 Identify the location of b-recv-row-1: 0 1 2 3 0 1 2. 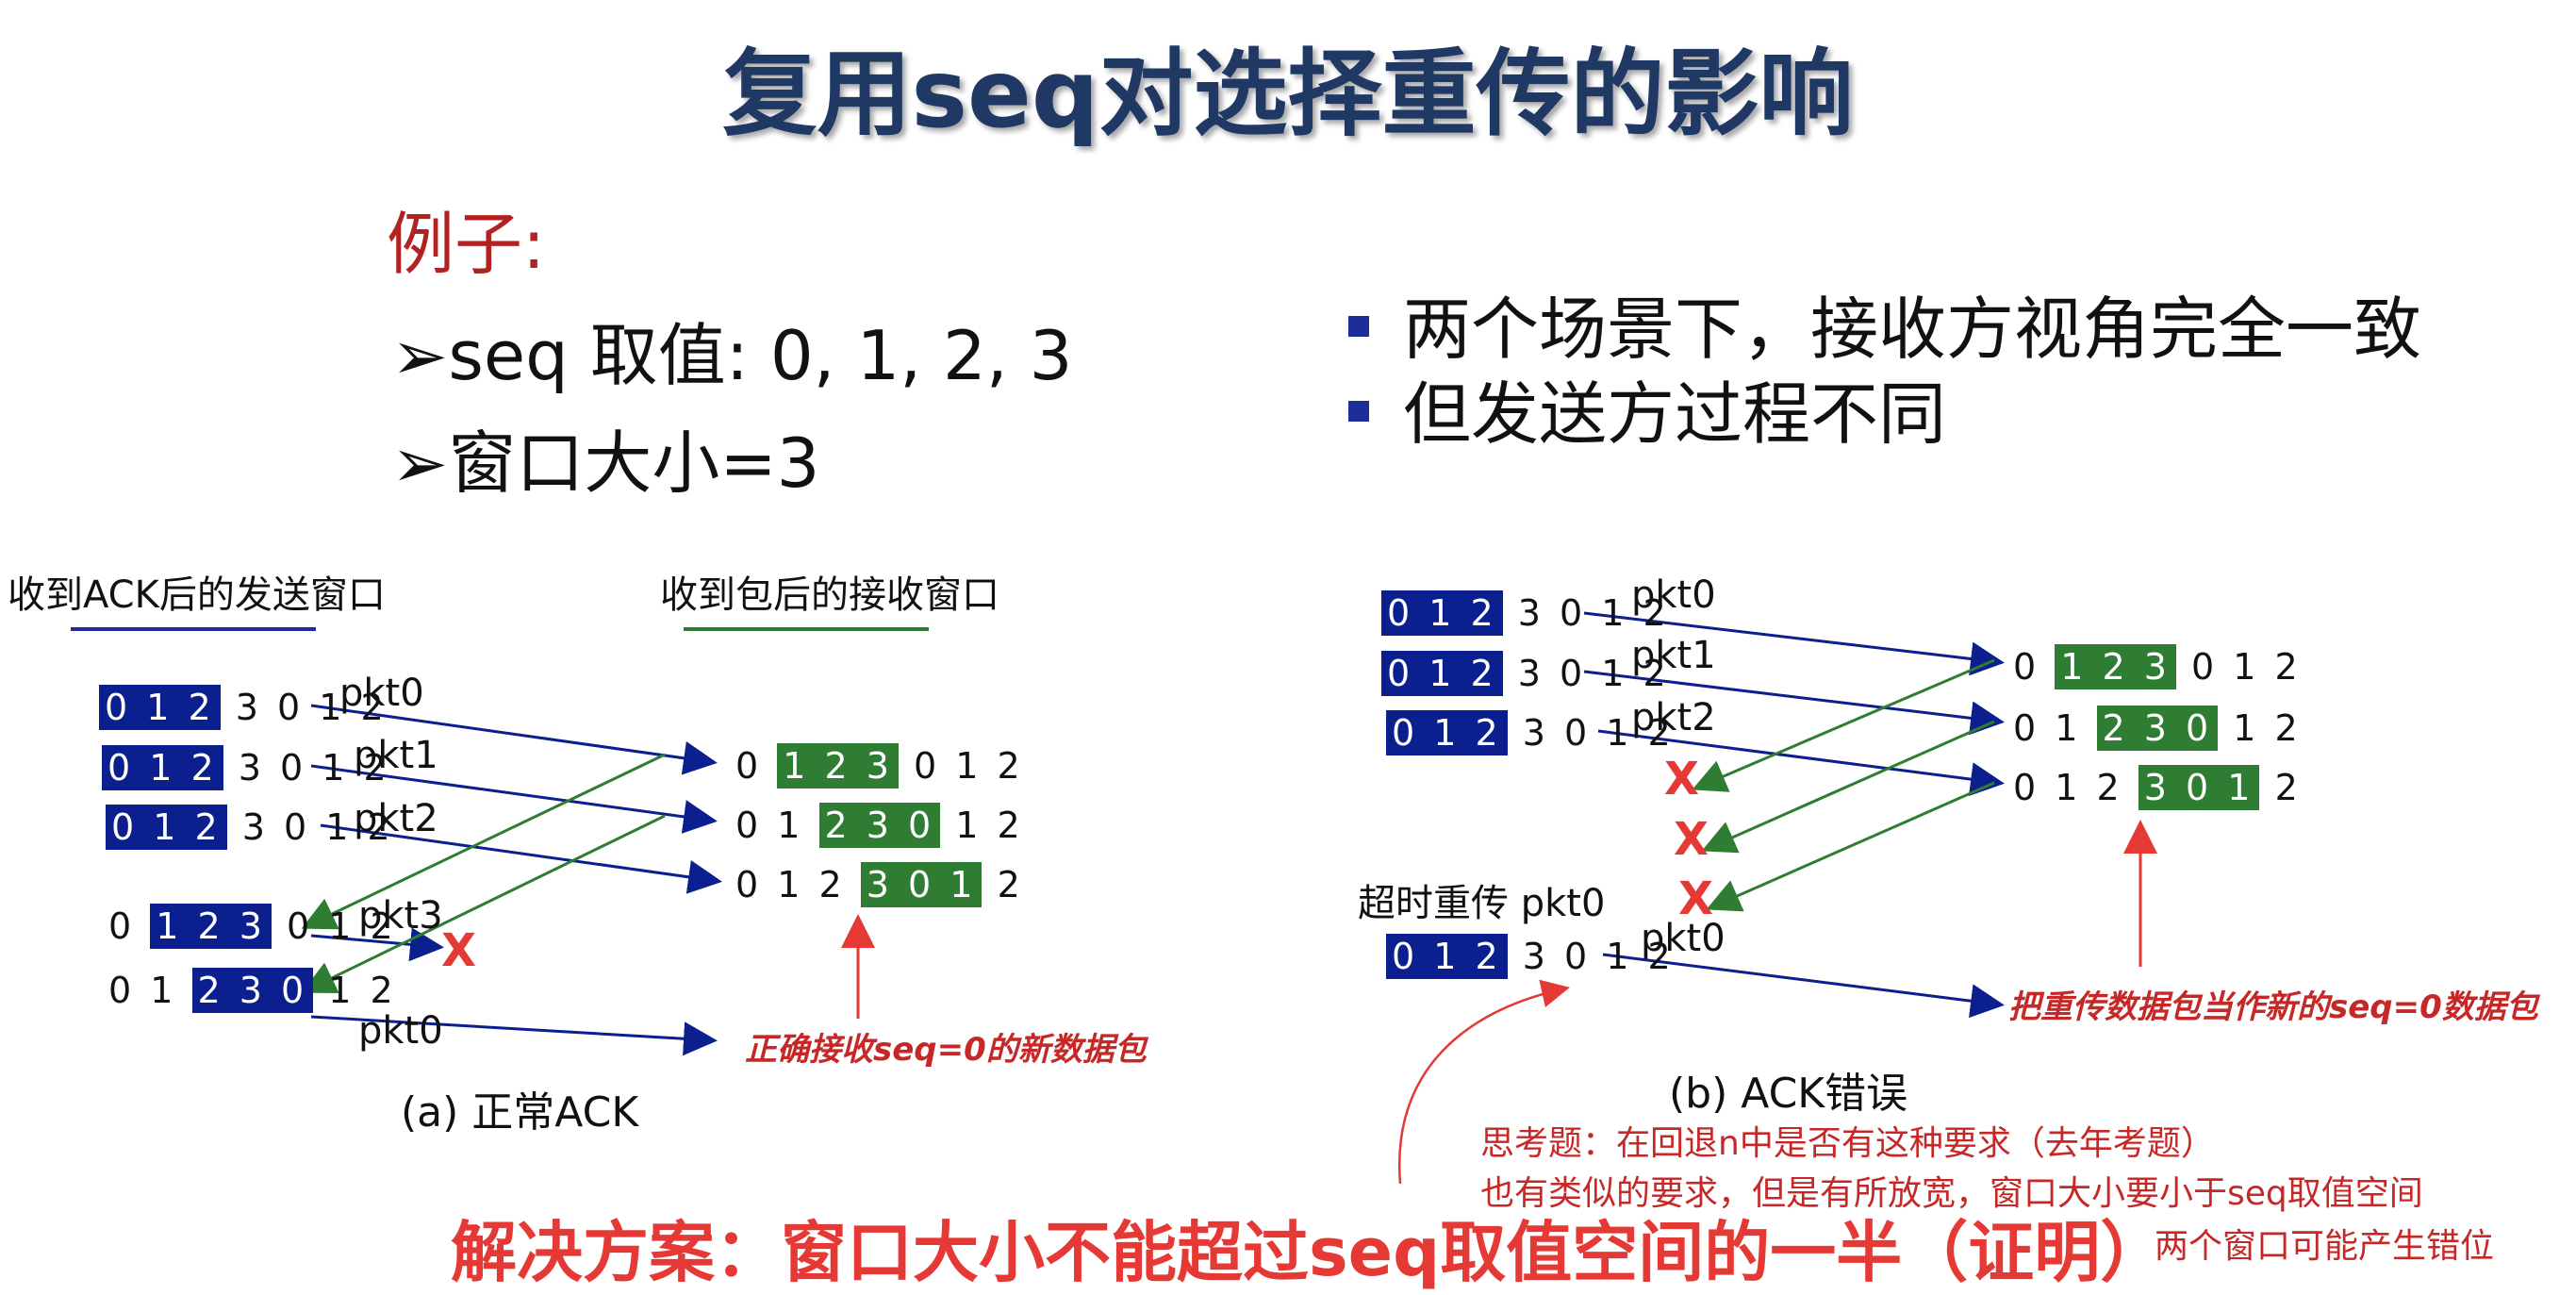
(2157, 666).